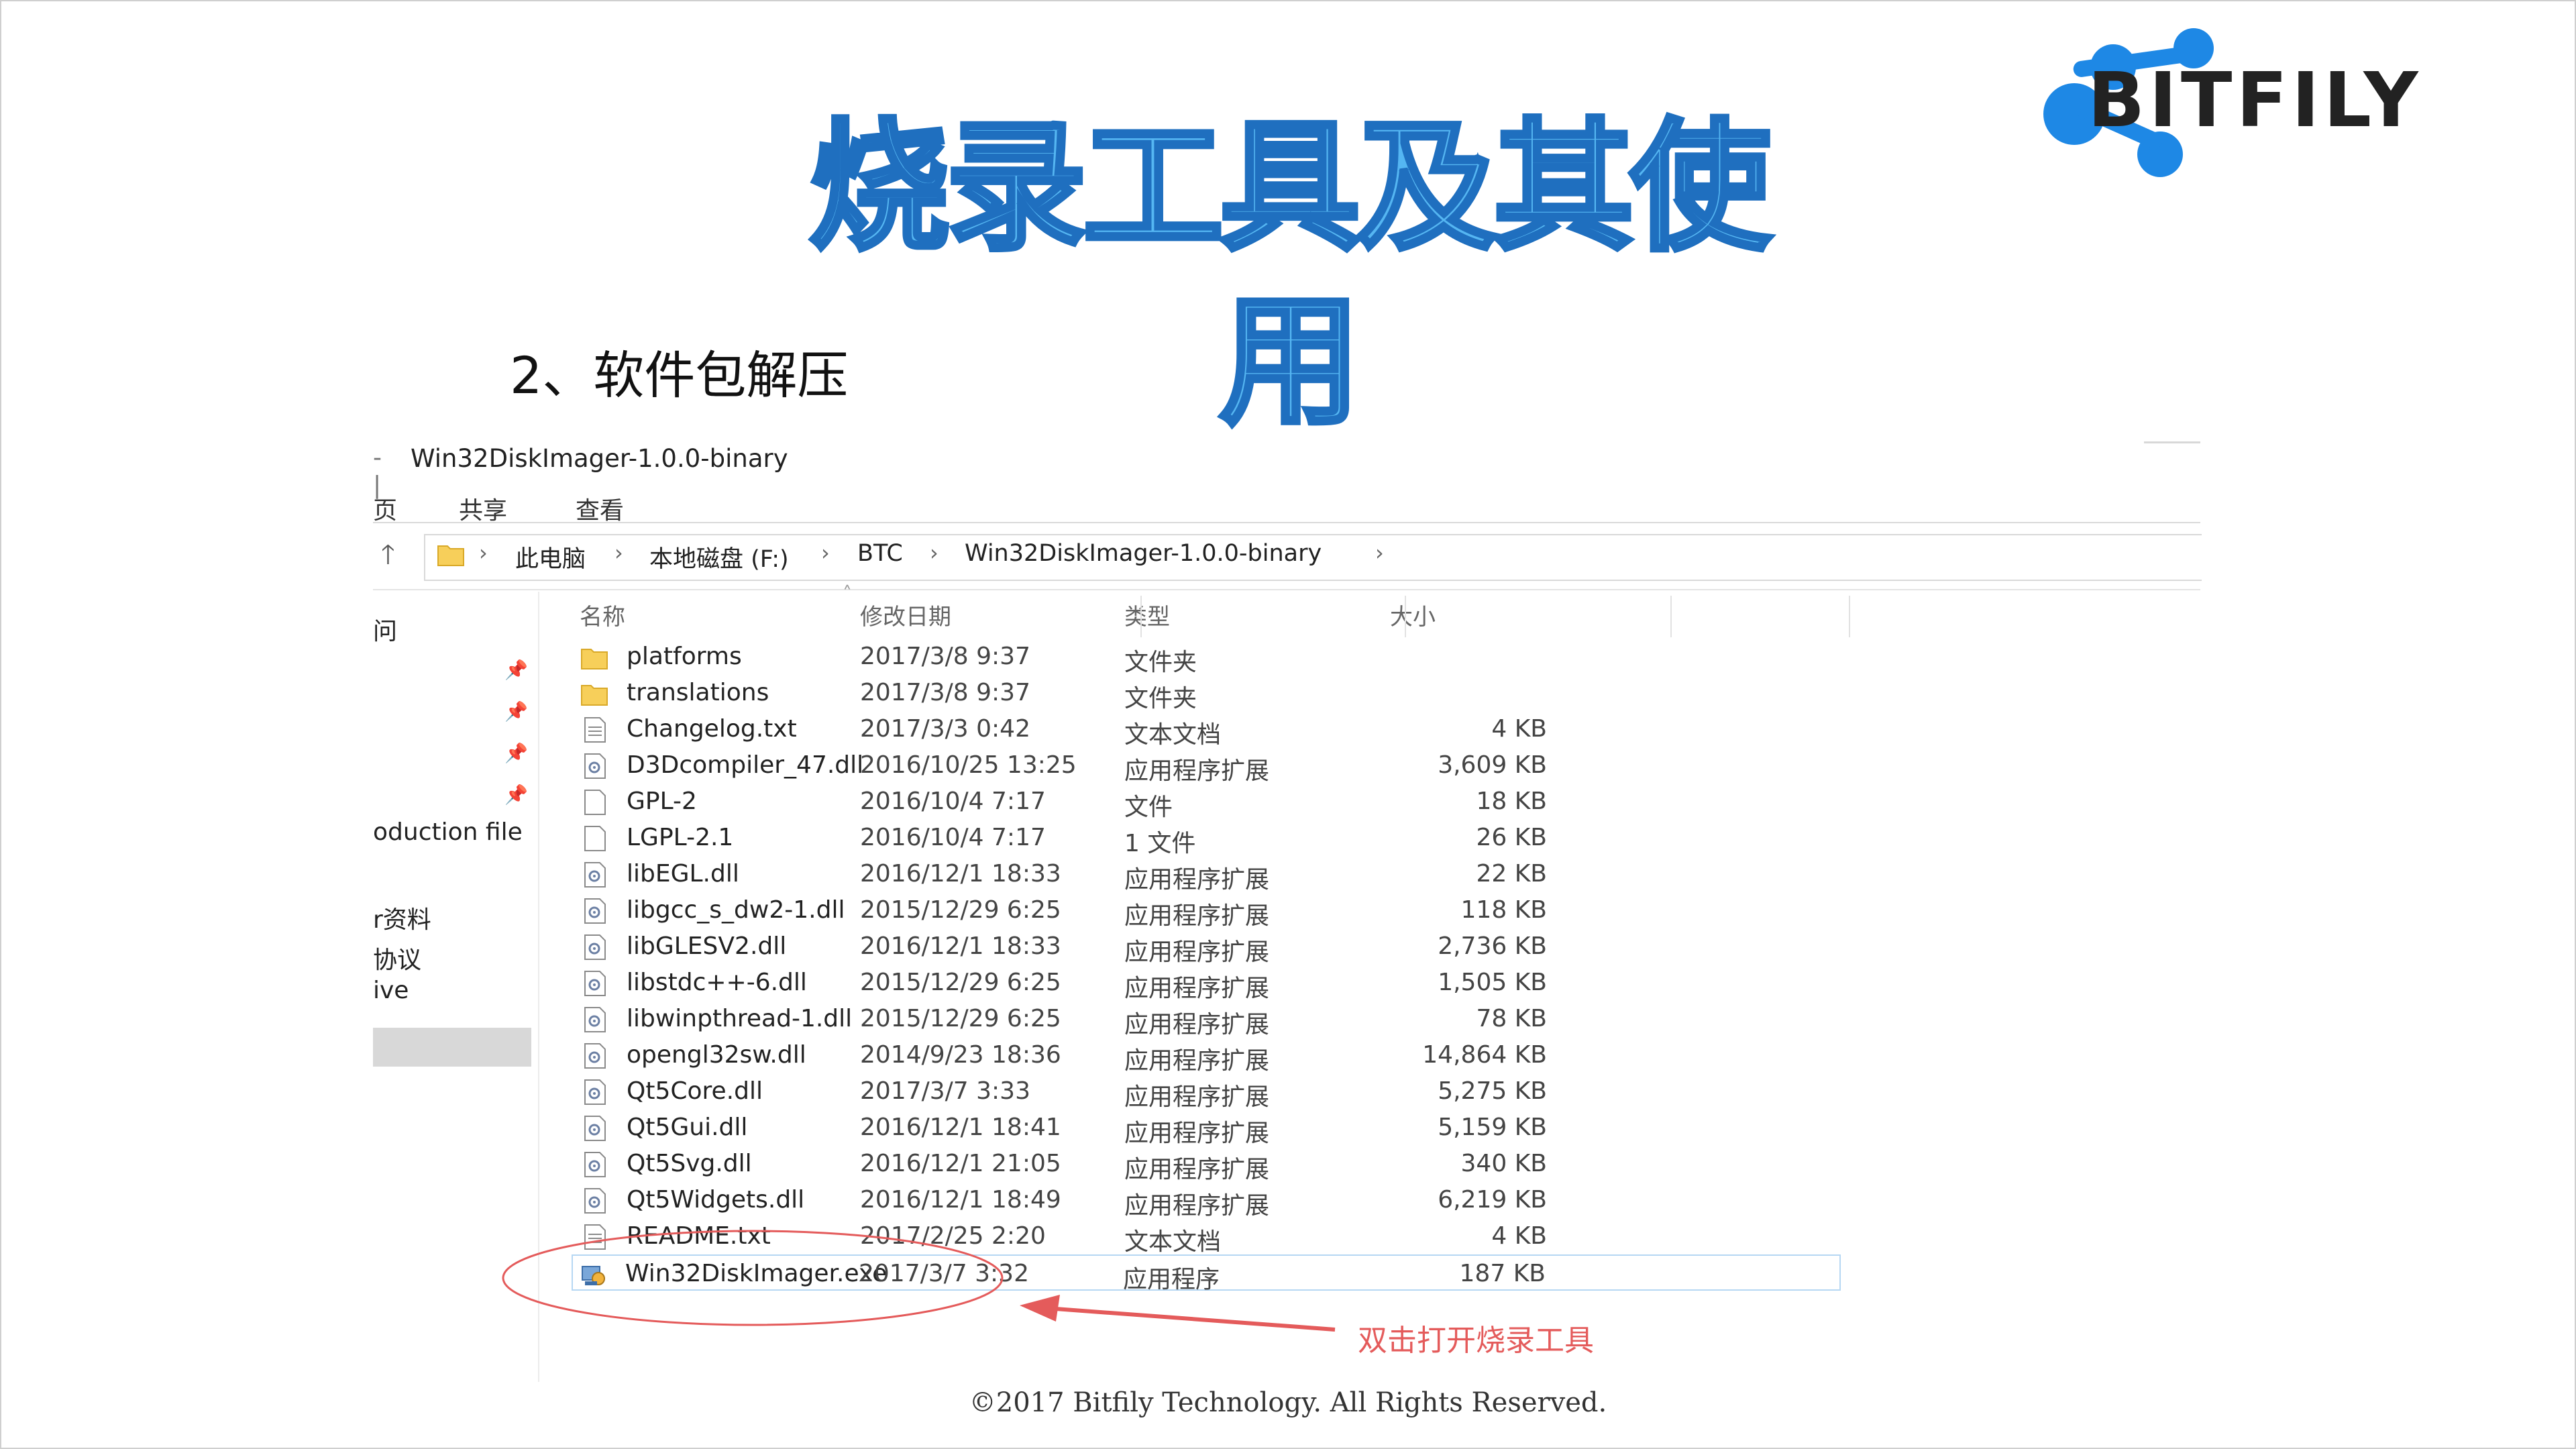 The height and width of the screenshot is (1449, 2576). I want to click on breadcrumb-this-pc: 此电脑, so click(550, 557).